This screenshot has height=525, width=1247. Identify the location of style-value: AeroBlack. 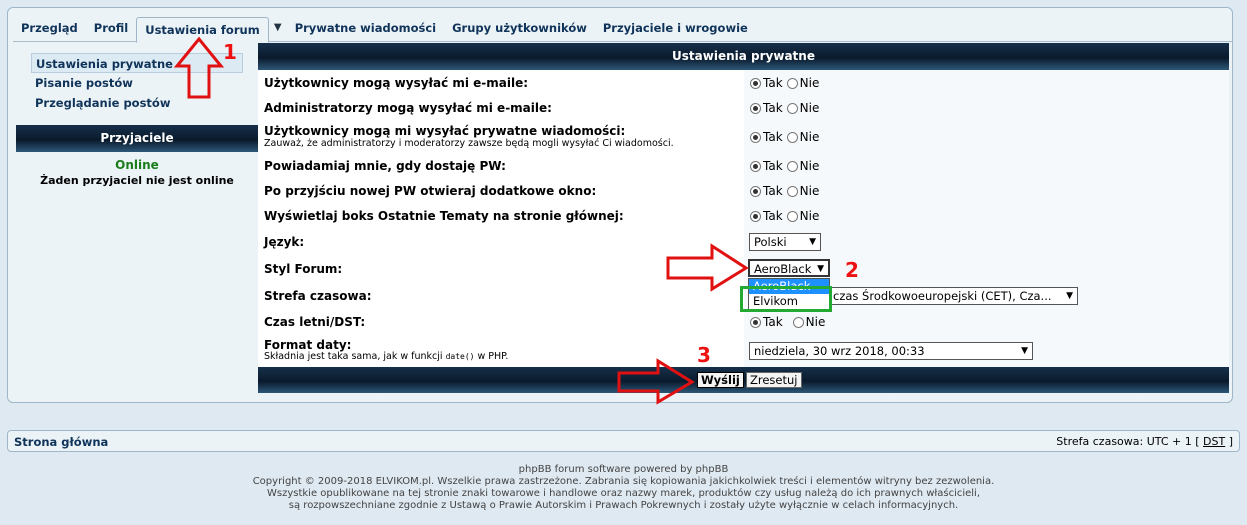
(783, 269).